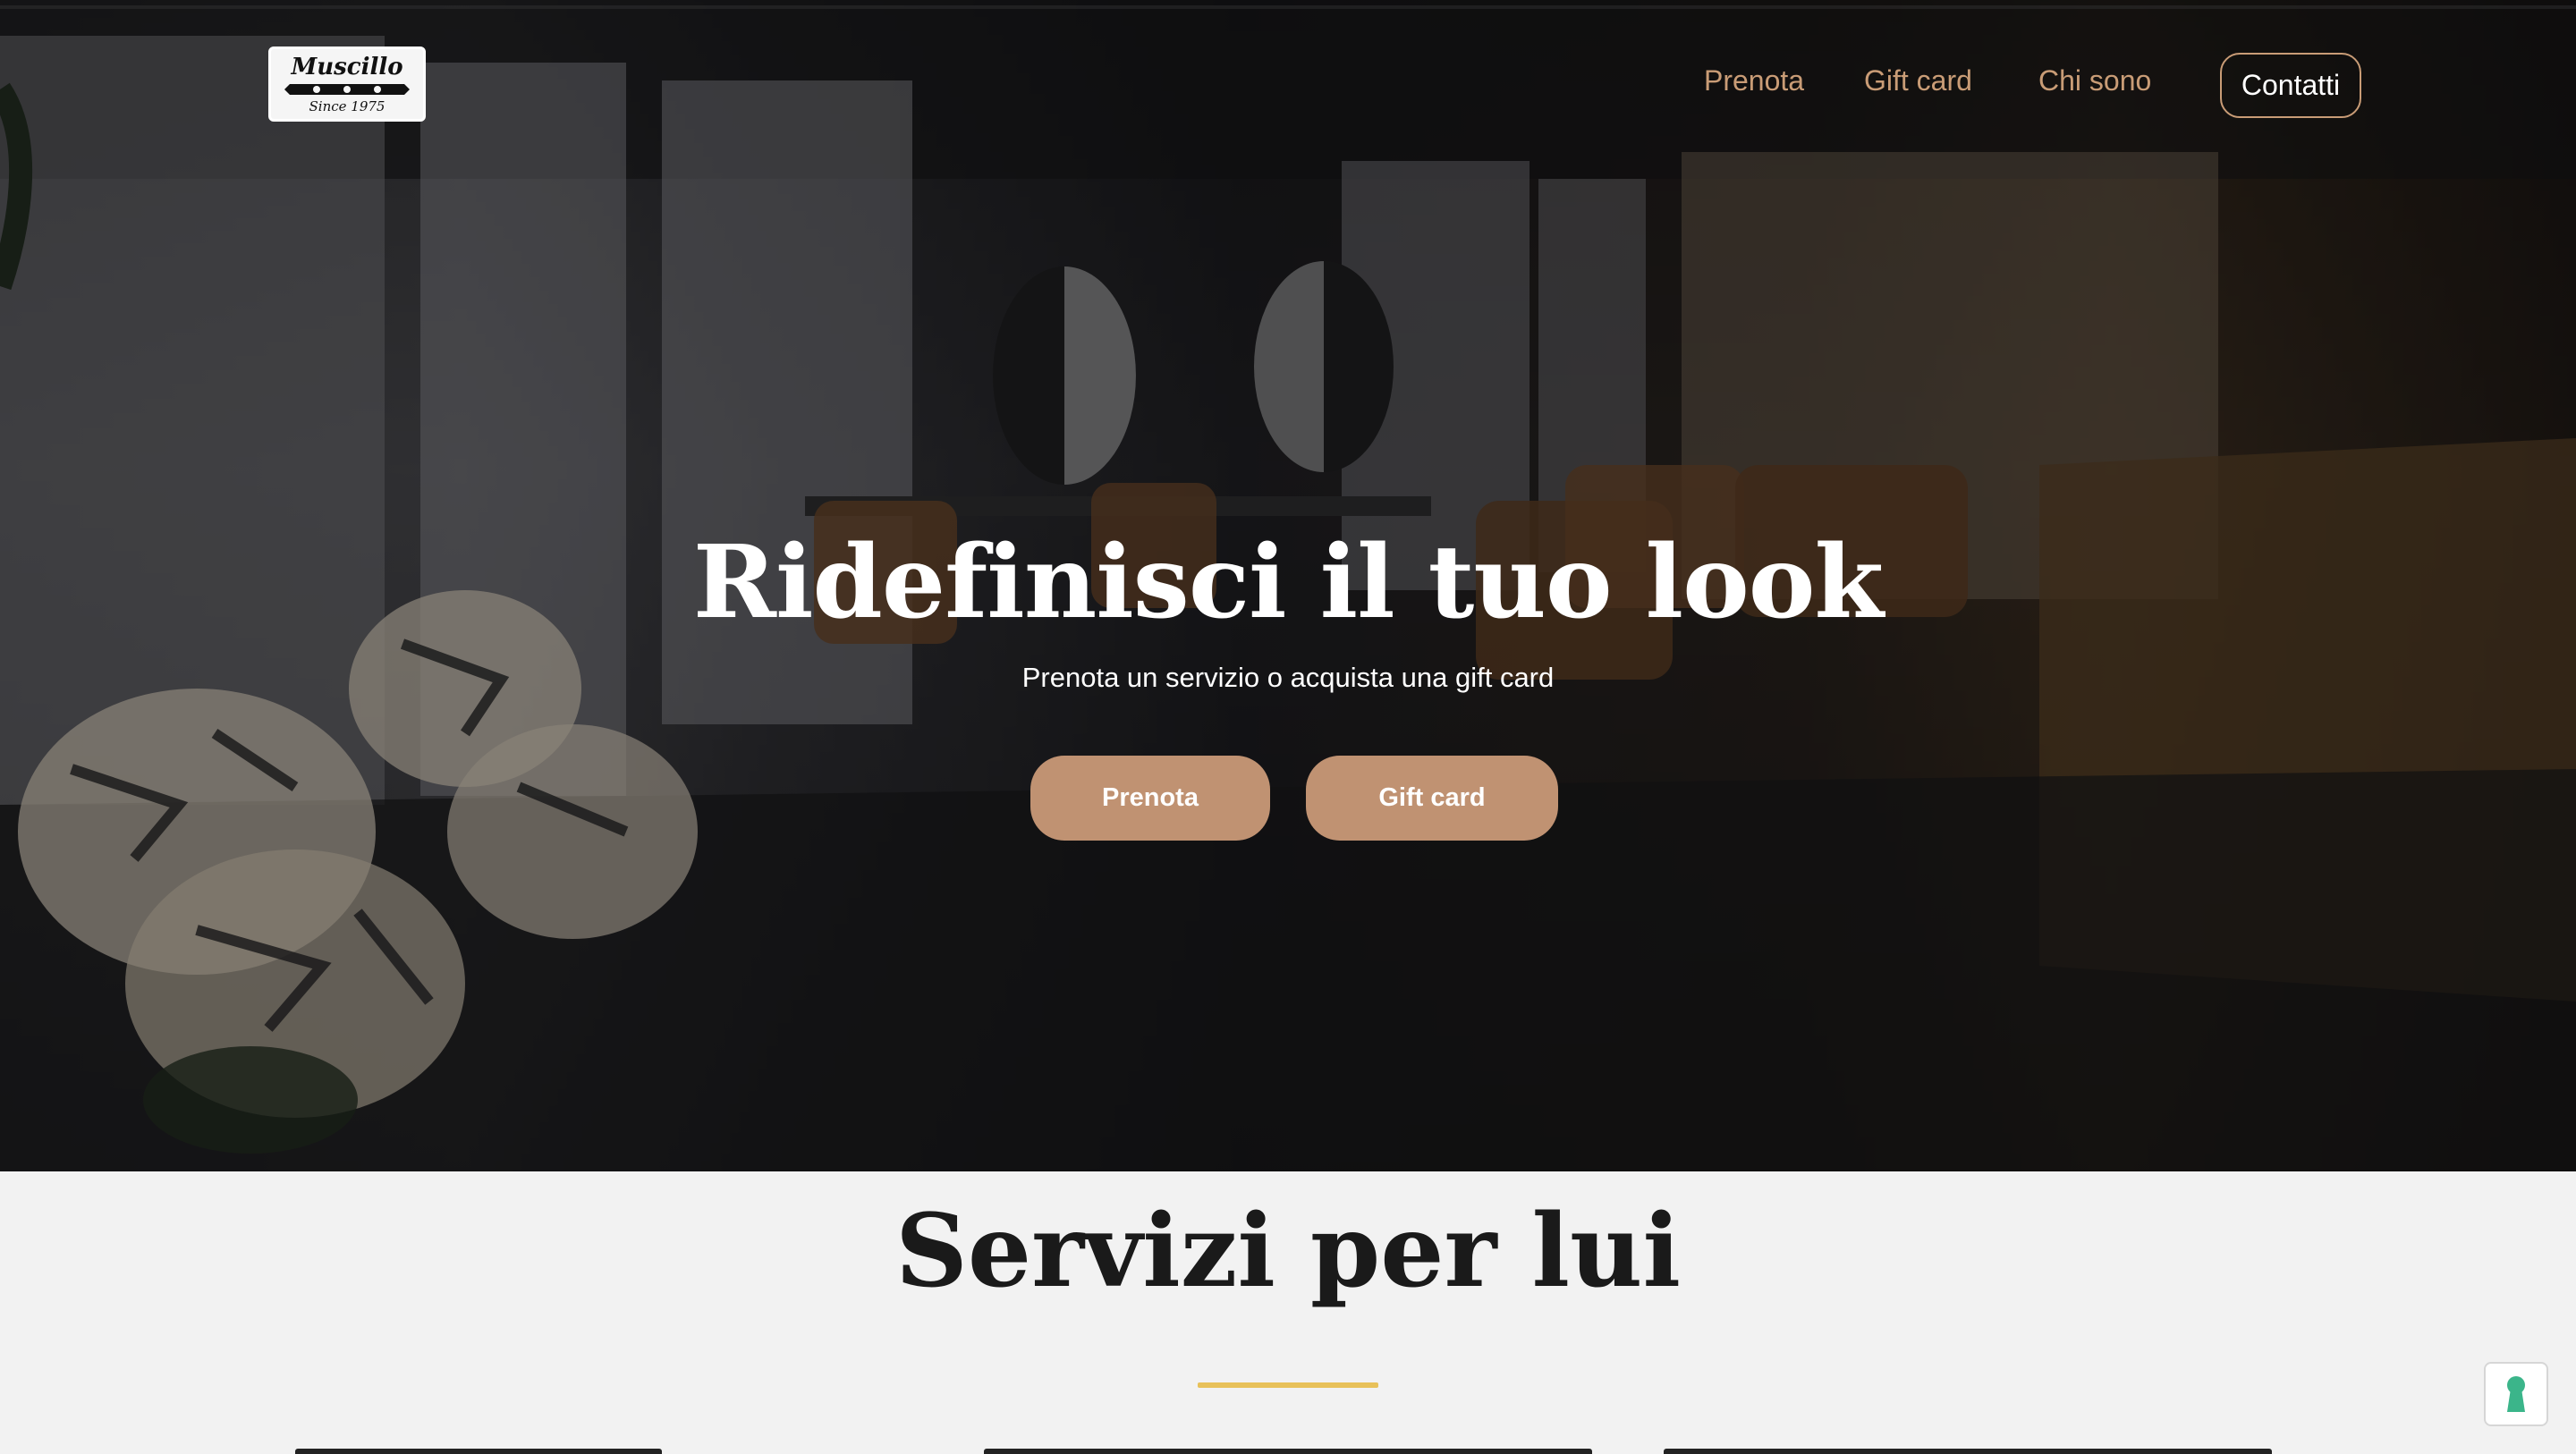 Image resolution: width=2576 pixels, height=1454 pixels. I want to click on nav-link-gift-card: Gift card, so click(1918, 80).